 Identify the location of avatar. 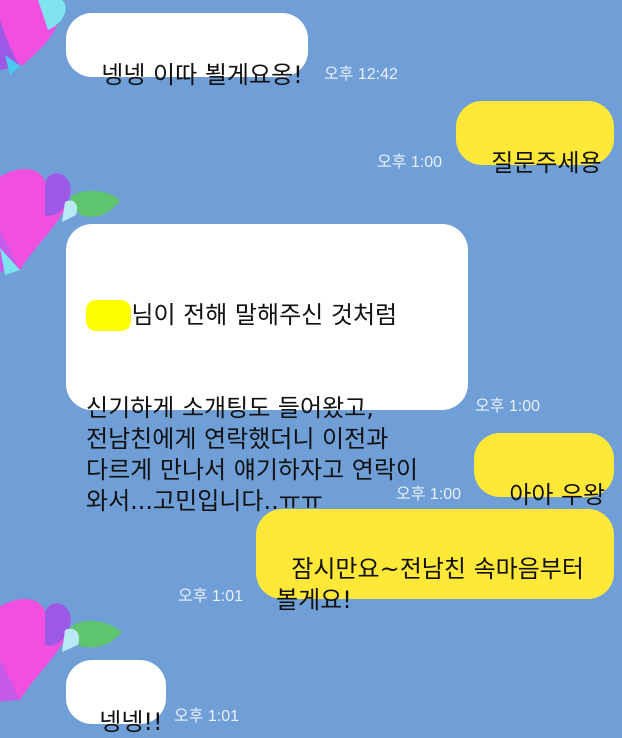
(35, 40).